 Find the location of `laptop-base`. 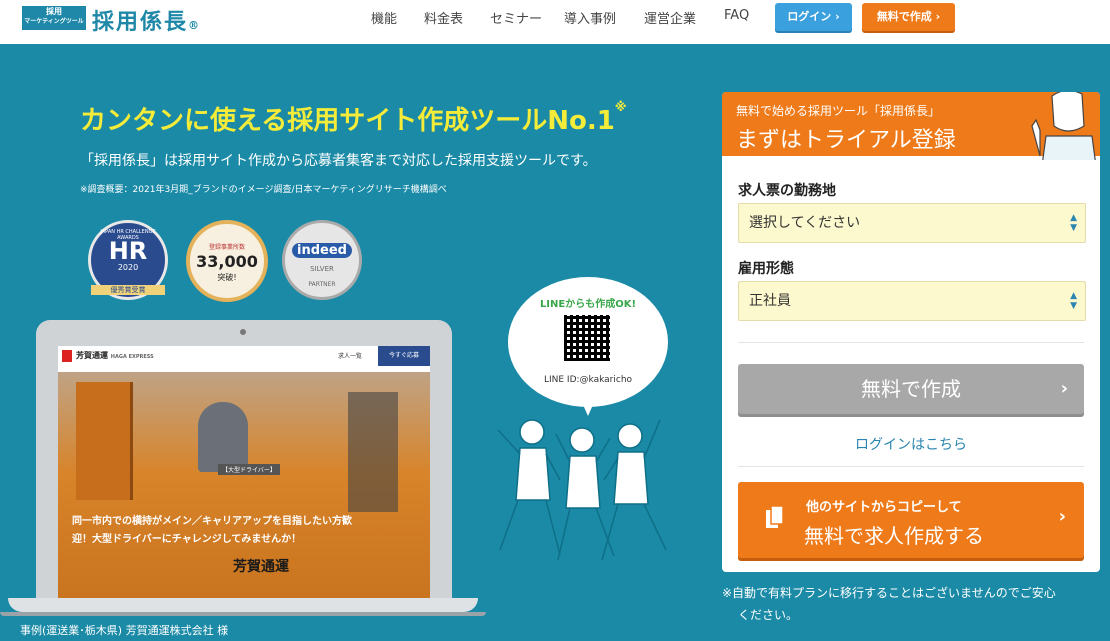

laptop-base is located at coordinates (243, 605).